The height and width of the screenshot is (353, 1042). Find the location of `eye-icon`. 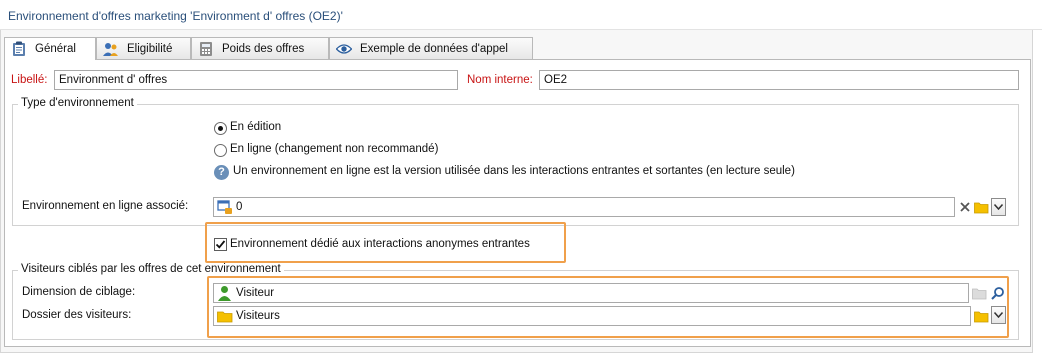

eye-icon is located at coordinates (344, 49).